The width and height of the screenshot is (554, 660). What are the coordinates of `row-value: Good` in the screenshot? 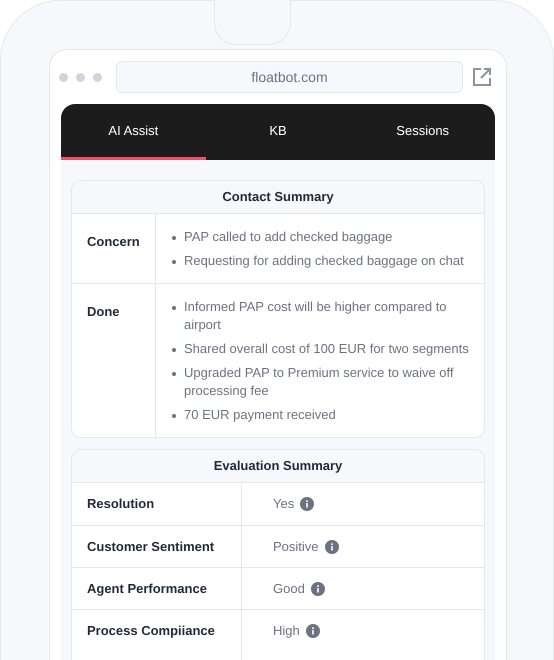 It's located at (289, 589).